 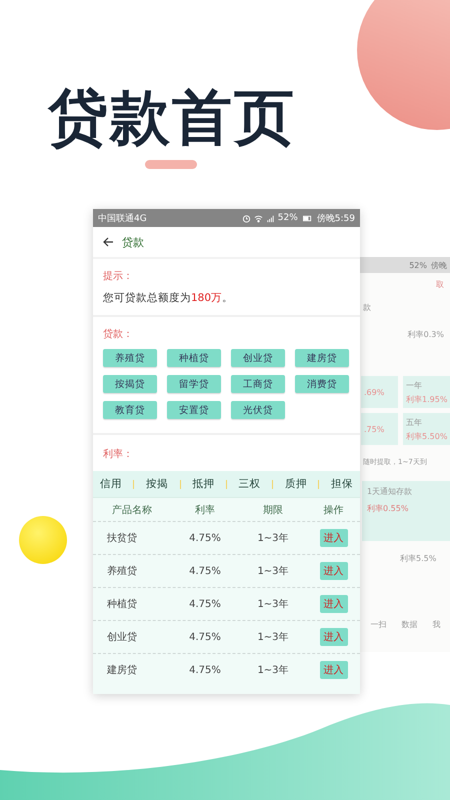 What do you see at coordinates (375, 392) in the screenshot?
I see `rate-text: .69%` at bounding box center [375, 392].